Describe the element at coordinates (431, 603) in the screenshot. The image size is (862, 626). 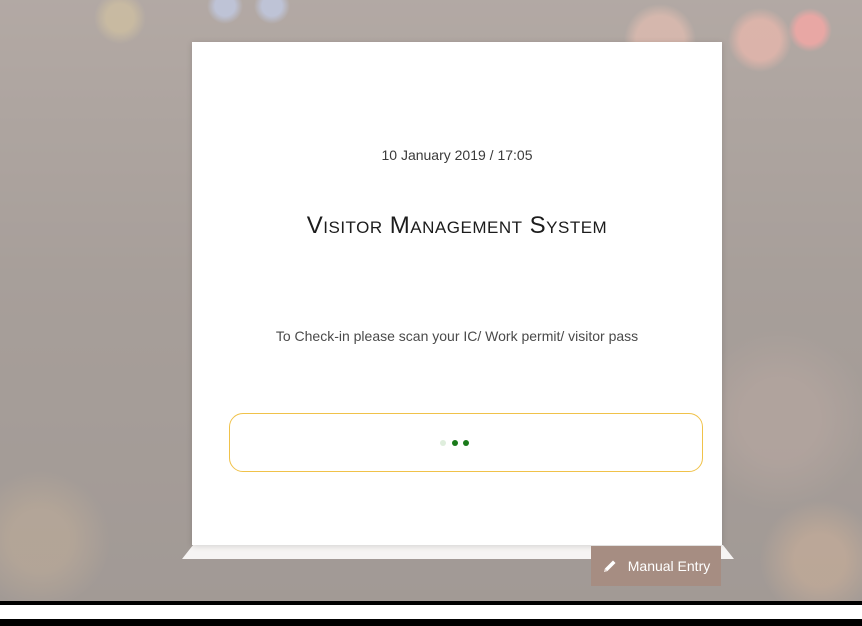
I see `bottom-divider` at that location.